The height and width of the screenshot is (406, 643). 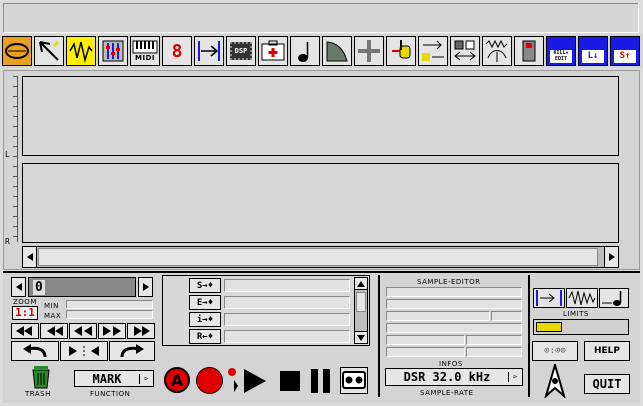 I want to click on fast-forward-button, so click(x=141, y=331).